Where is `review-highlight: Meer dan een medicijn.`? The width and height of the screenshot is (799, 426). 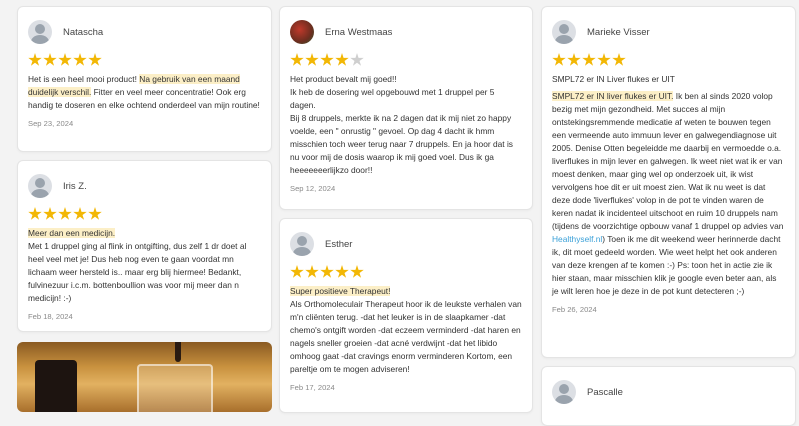
review-highlight: Meer dan een medicijn. is located at coordinates (72, 233).